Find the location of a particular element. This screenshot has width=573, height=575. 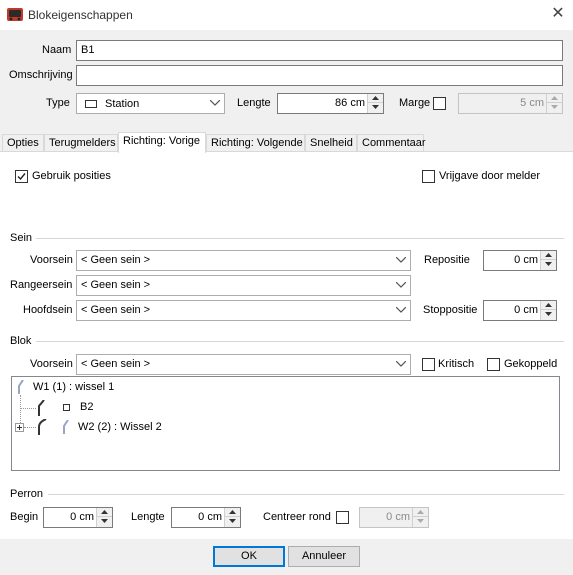

tab-opties: Opties is located at coordinates (23, 143).